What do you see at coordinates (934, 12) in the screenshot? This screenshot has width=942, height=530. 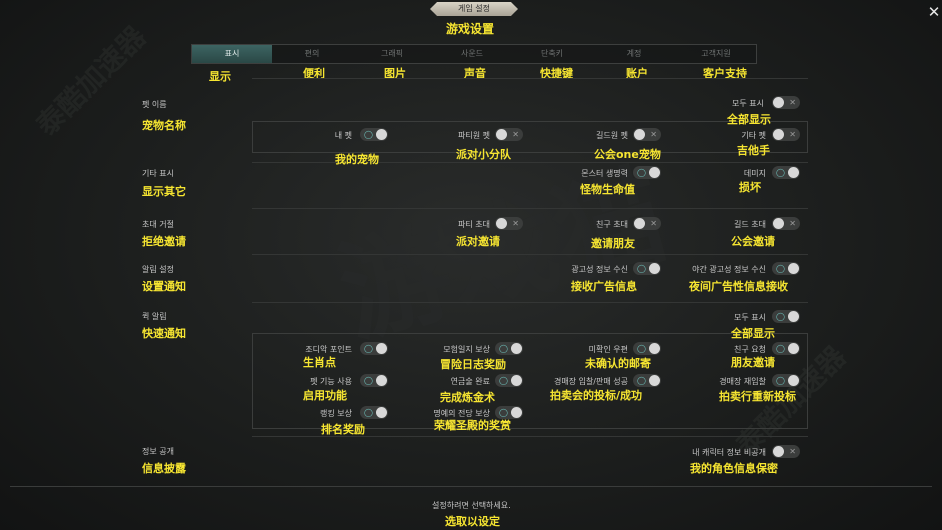 I see `close-icon: ✕` at bounding box center [934, 12].